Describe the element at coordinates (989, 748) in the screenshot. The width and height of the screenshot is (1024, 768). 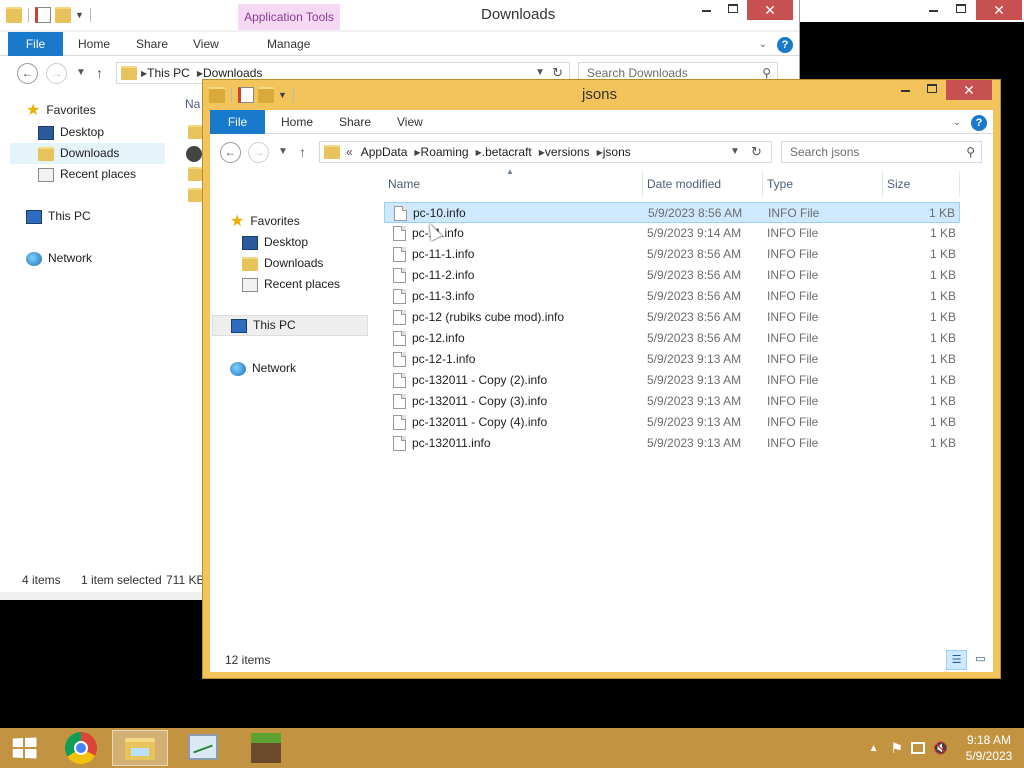
I see `clock: 9:18 AM 5/9/2023` at that location.